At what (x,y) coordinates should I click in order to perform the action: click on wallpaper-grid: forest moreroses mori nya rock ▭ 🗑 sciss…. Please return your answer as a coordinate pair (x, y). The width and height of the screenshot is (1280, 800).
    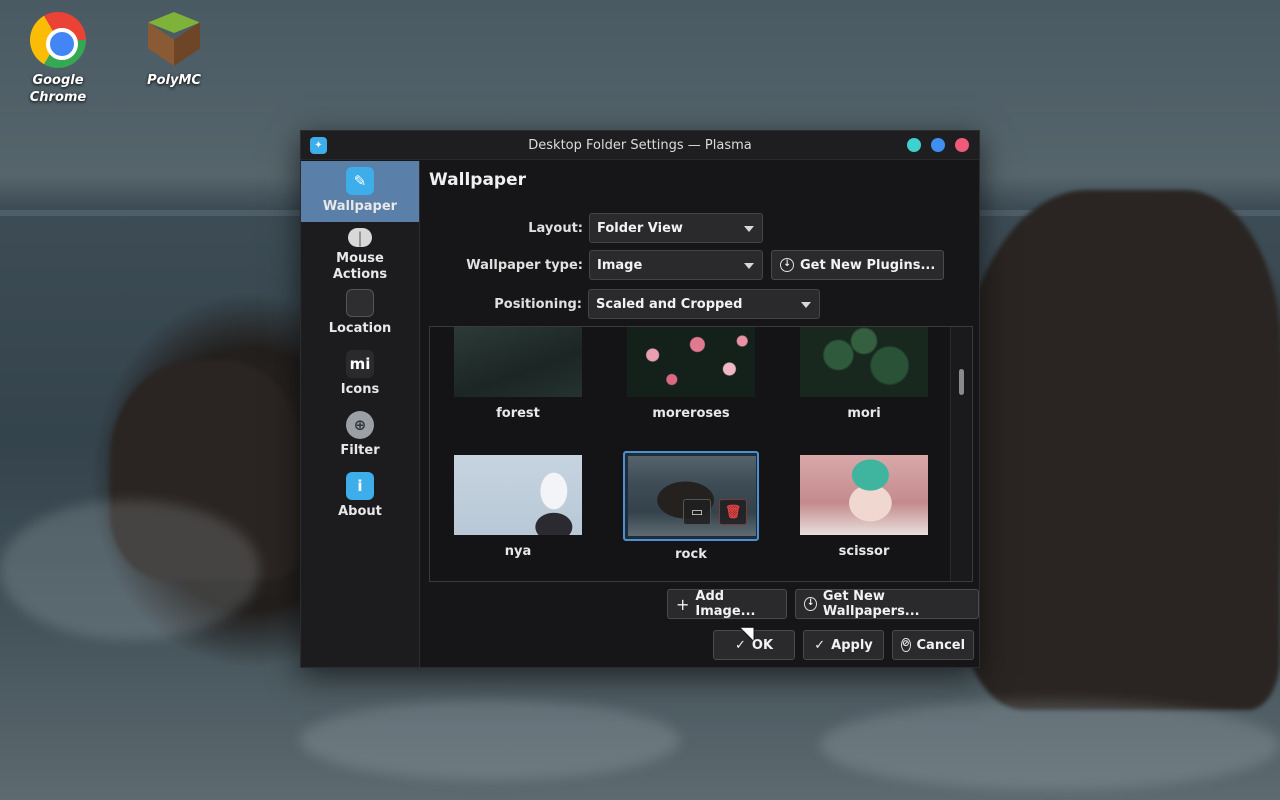
    Looking at the image, I should click on (701, 454).